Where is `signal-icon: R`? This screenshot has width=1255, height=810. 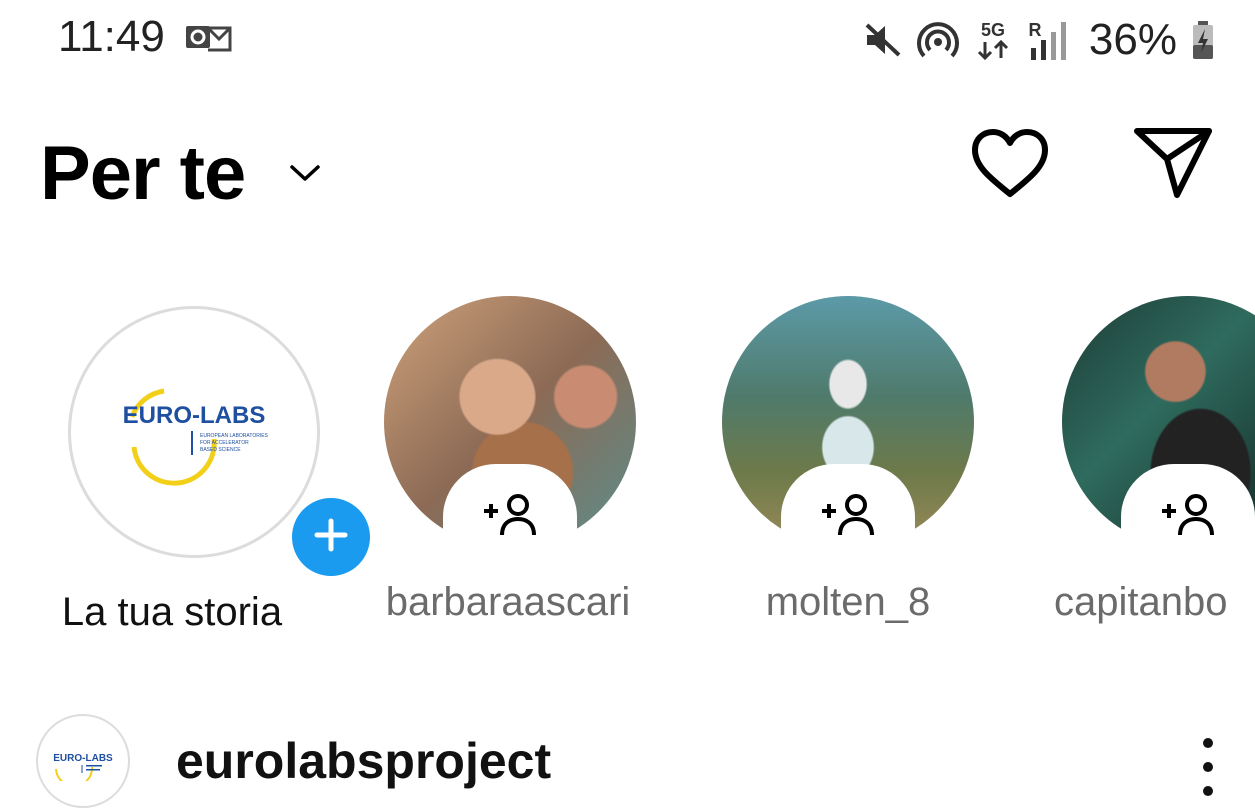
signal-icon: R is located at coordinates (1051, 40).